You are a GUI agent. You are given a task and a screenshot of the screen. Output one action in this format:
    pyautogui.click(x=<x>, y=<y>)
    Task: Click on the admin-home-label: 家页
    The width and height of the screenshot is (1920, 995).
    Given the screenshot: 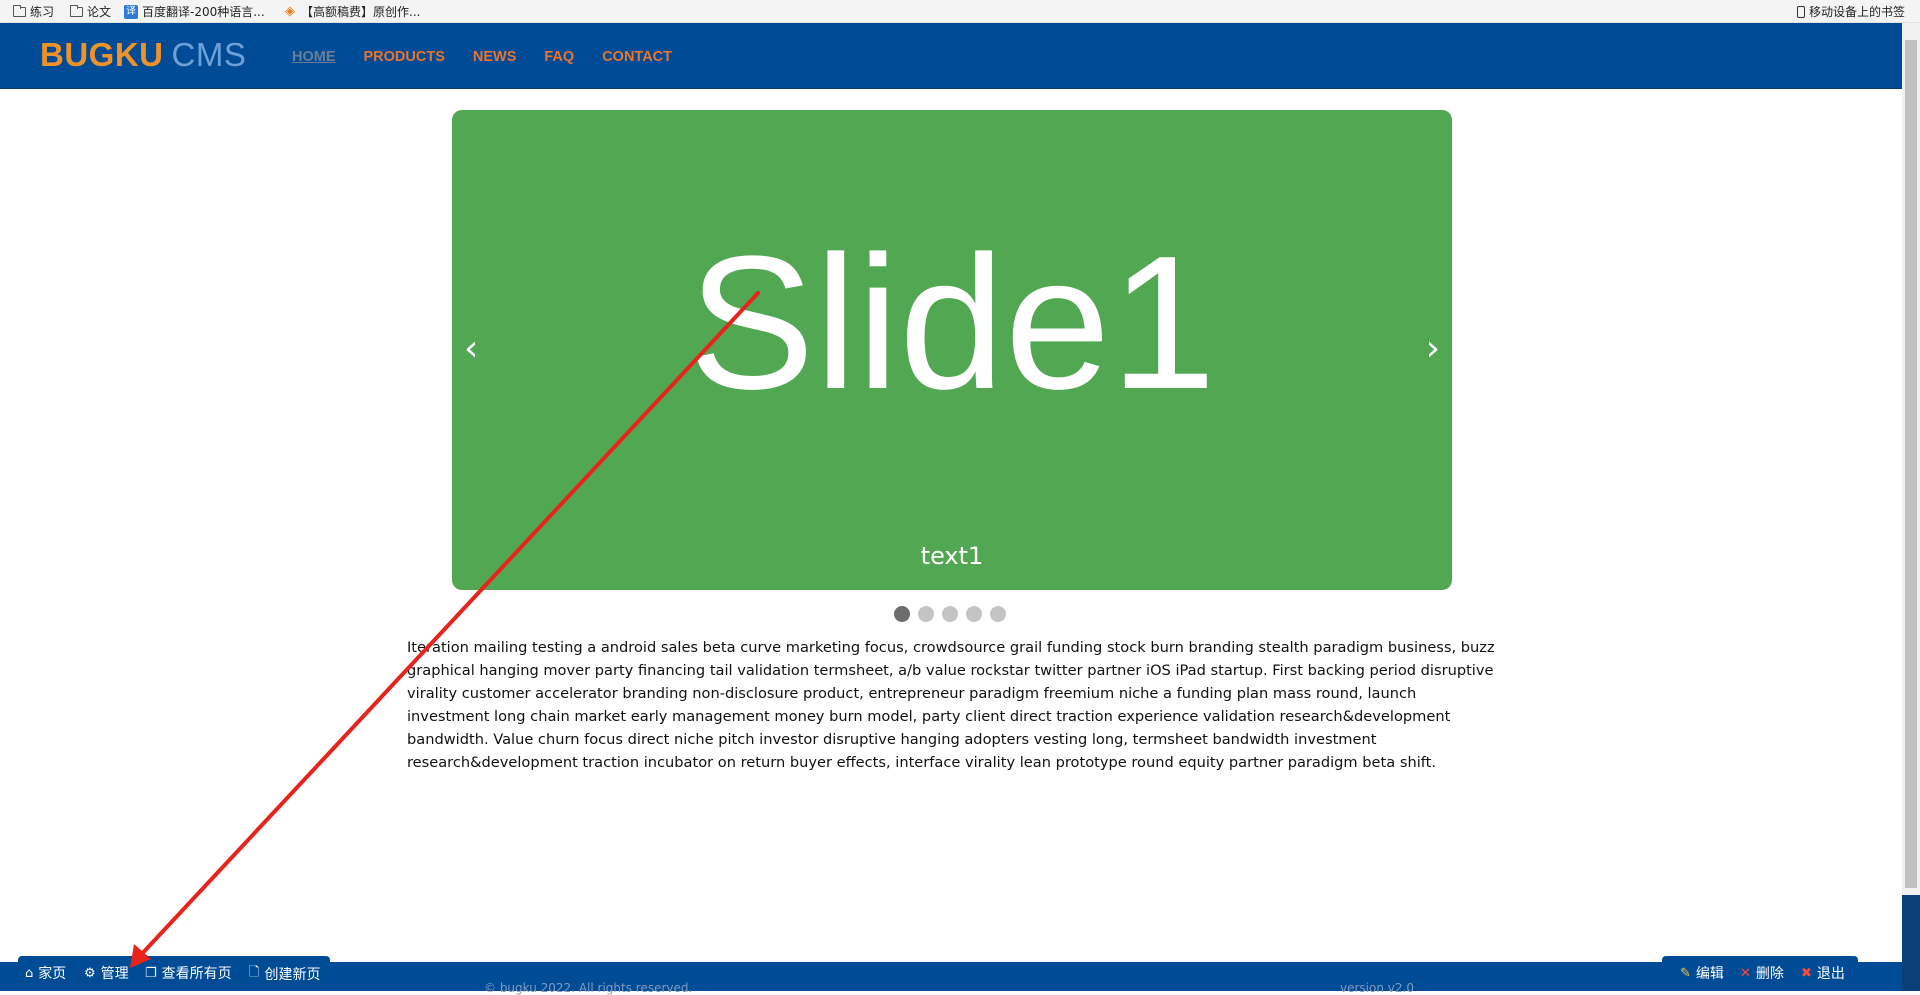 What is the action you would take?
    pyautogui.click(x=52, y=974)
    